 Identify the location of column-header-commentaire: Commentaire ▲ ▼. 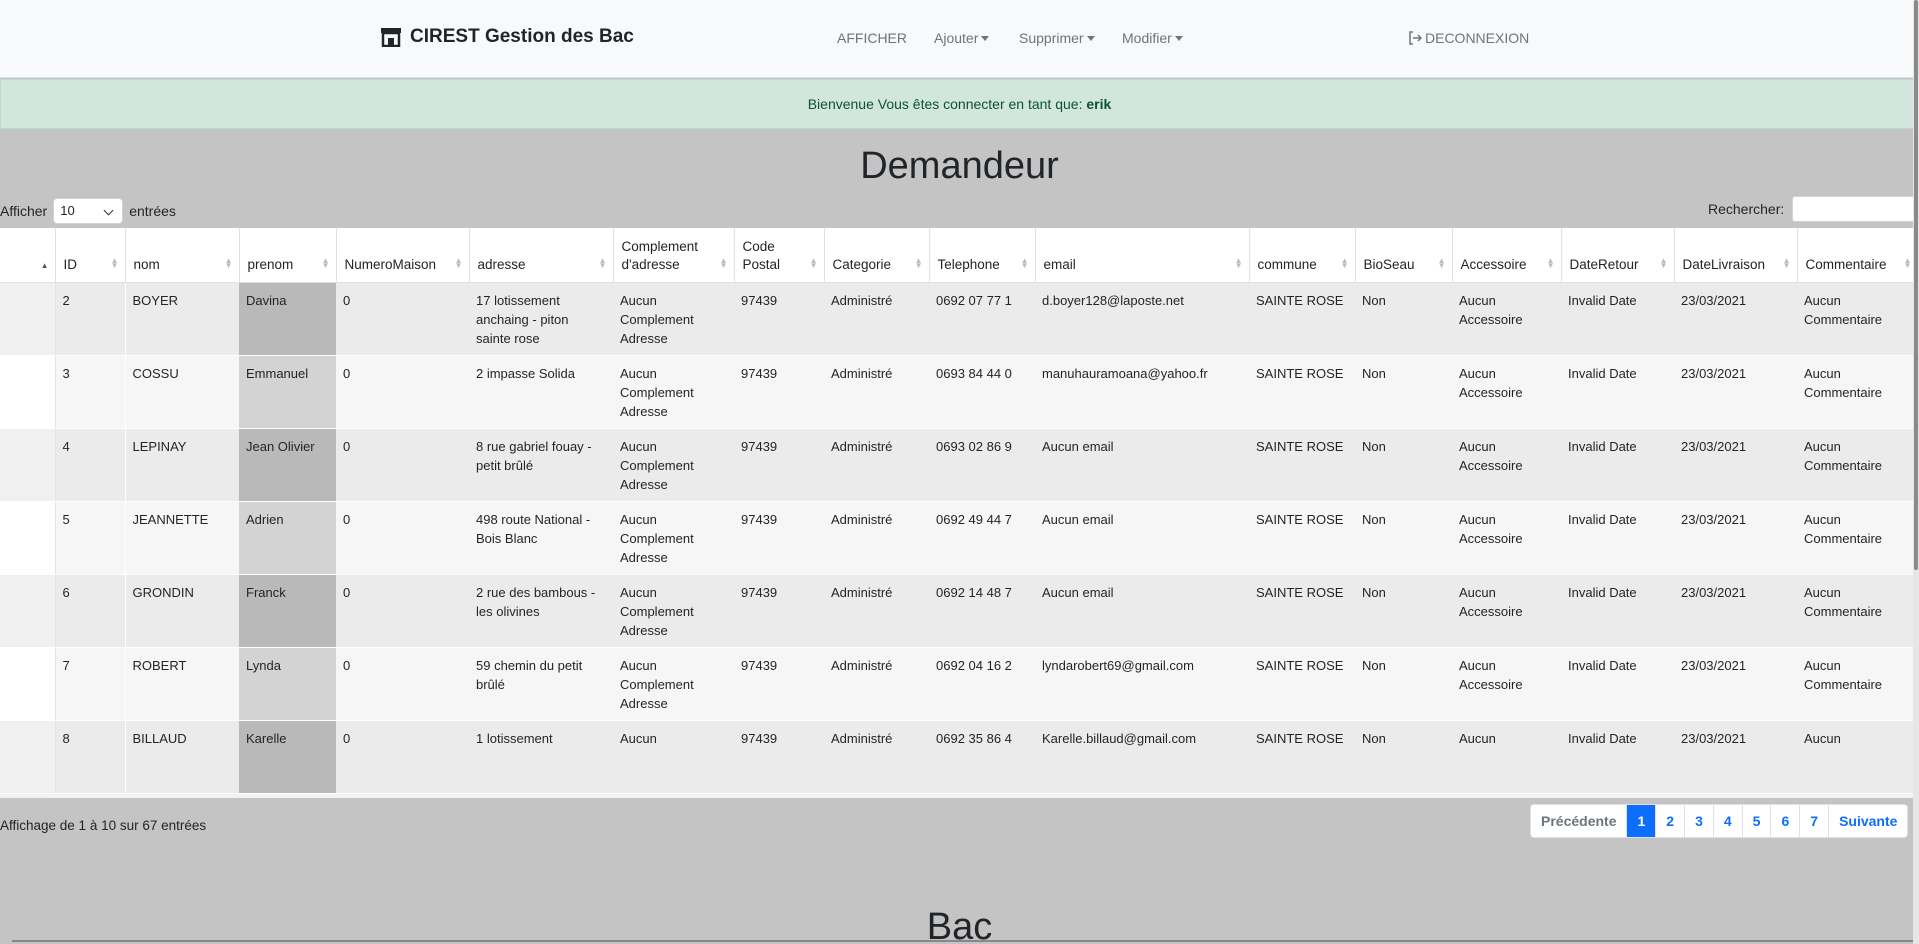
(1858, 255).